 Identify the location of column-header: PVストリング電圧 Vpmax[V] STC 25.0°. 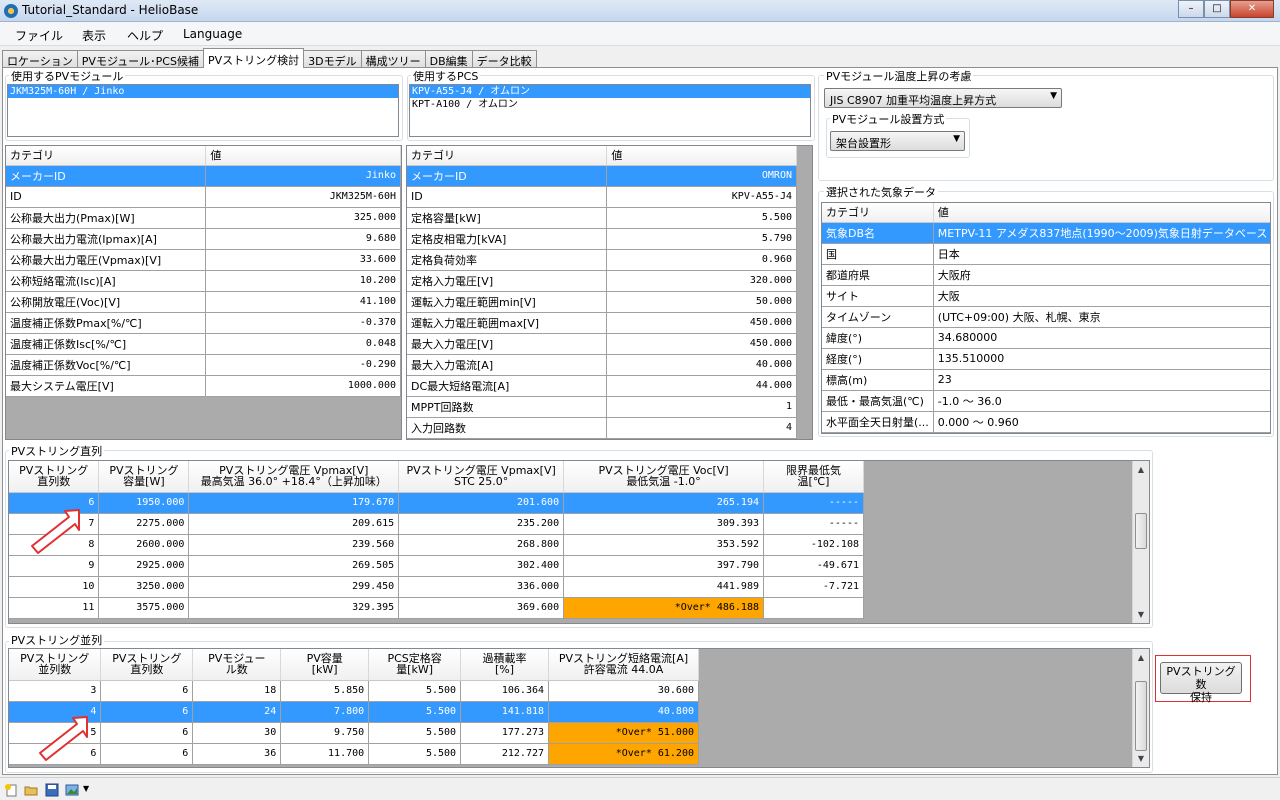
(481, 477).